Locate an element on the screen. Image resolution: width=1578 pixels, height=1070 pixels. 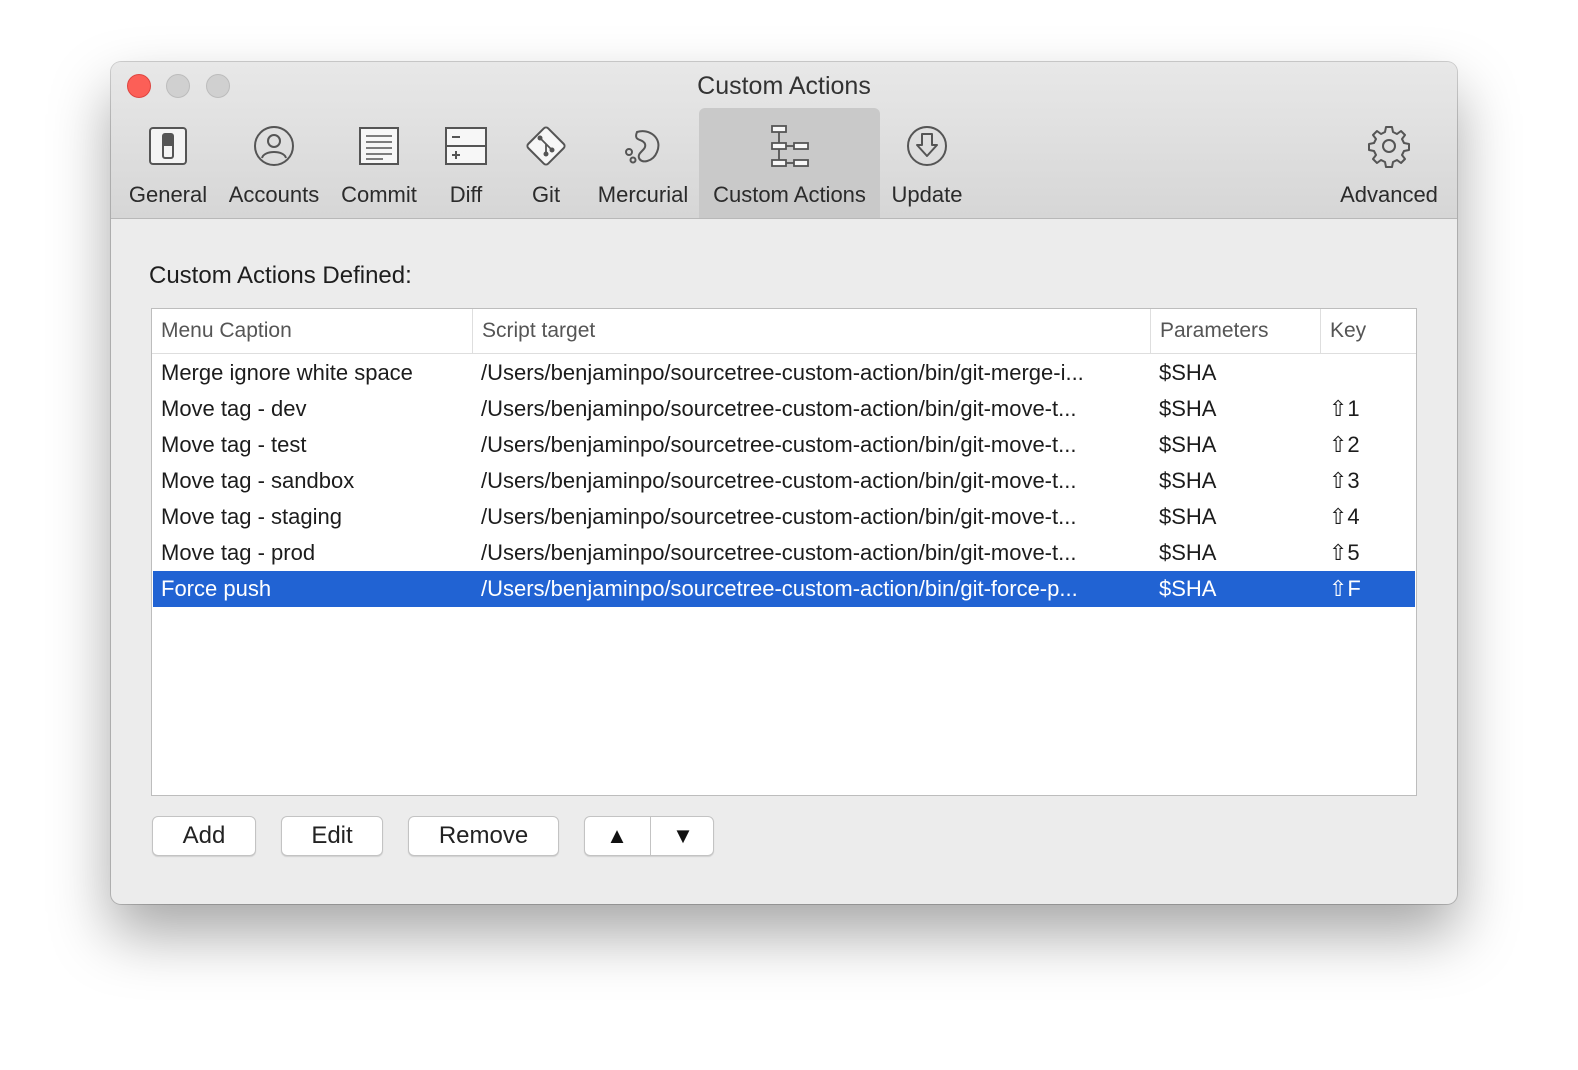
gear-icon is located at coordinates (1389, 146).